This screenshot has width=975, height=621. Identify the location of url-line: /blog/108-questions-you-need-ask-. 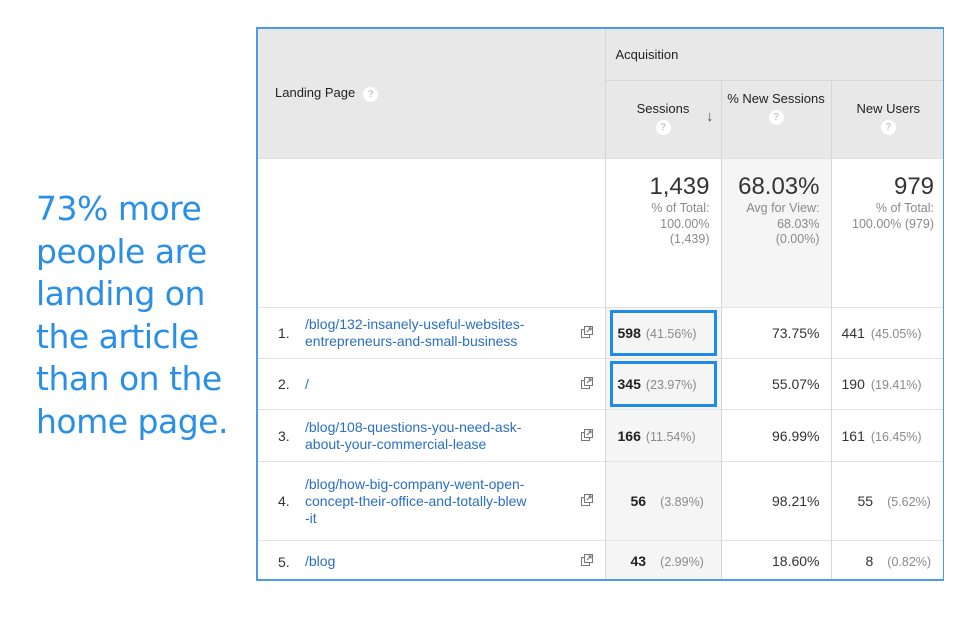
(413, 426).